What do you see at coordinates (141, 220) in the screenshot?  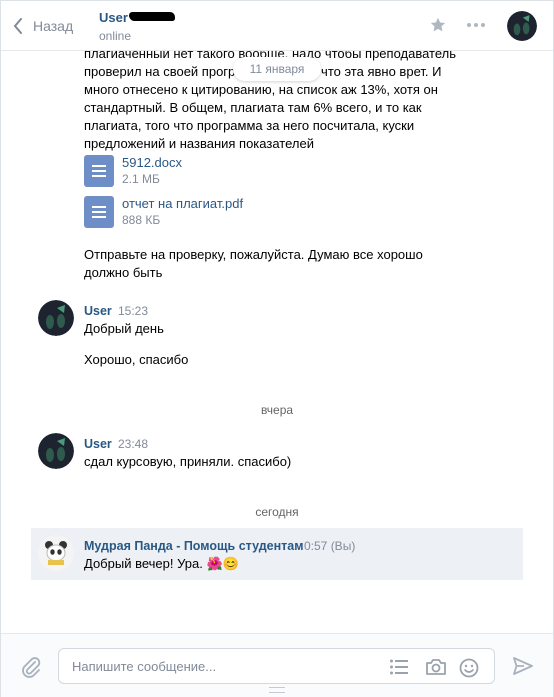 I see `document-size: 888 КБ` at bounding box center [141, 220].